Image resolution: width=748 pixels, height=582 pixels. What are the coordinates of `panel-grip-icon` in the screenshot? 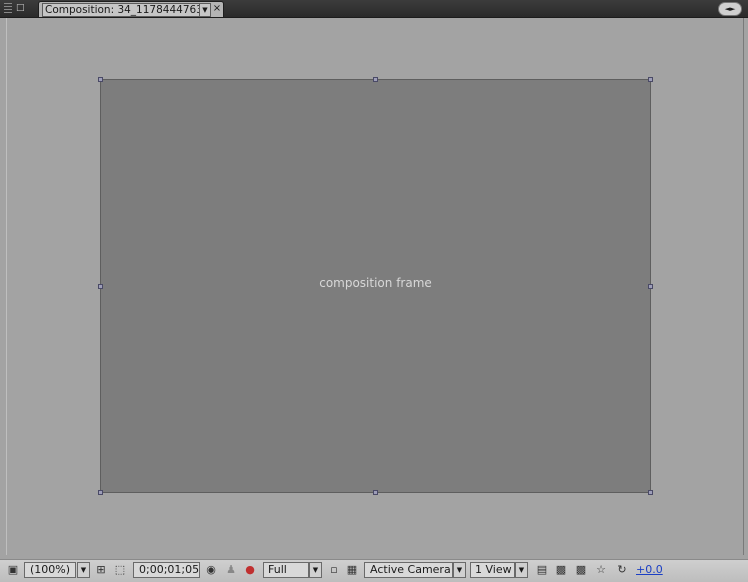 It's located at (8, 8).